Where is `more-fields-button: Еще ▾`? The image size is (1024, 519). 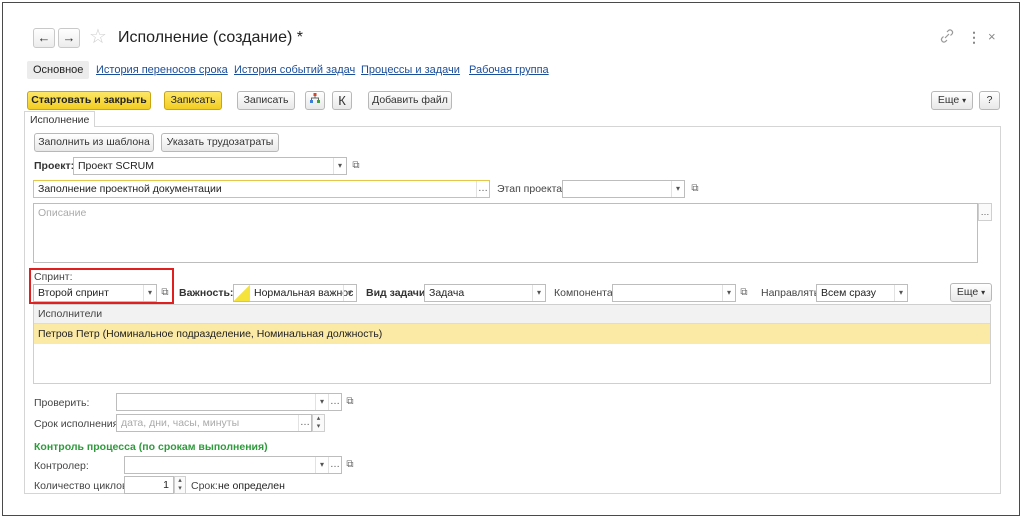
more-fields-button: Еще ▾ is located at coordinates (971, 292).